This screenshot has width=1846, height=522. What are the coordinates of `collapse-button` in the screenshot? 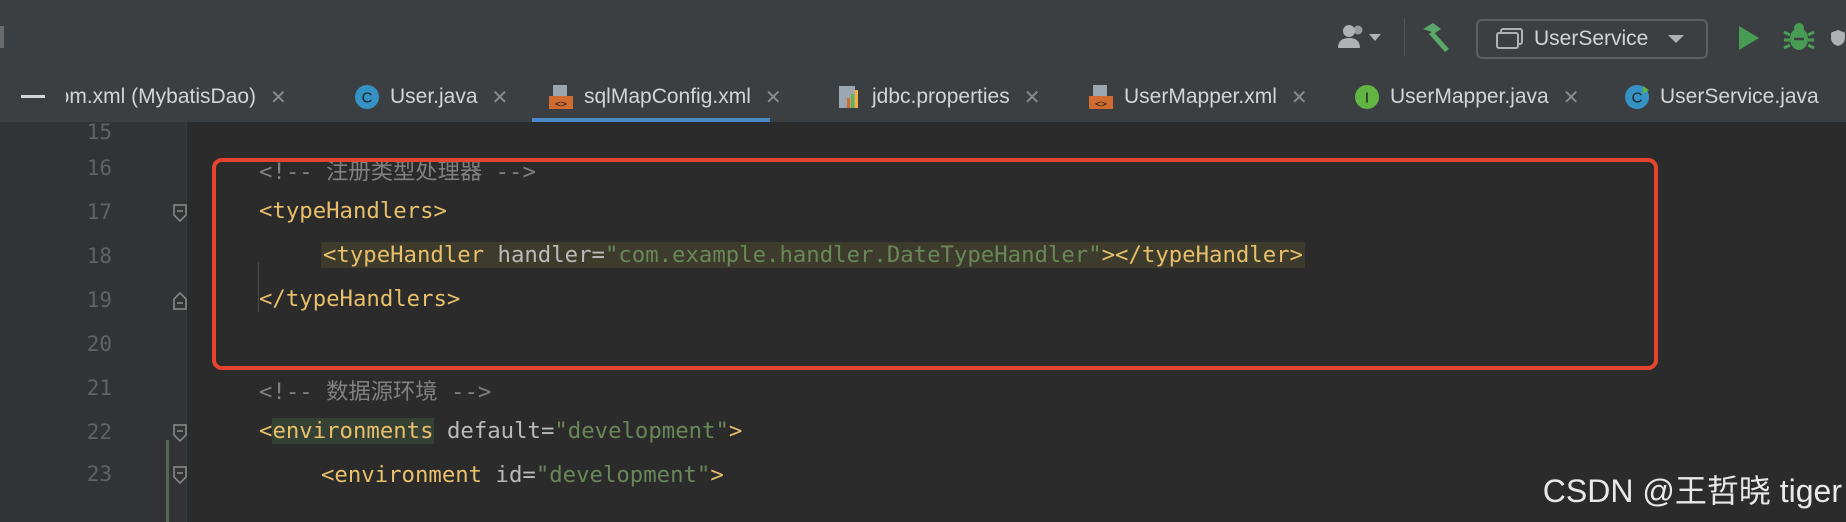 It's located at (33, 97).